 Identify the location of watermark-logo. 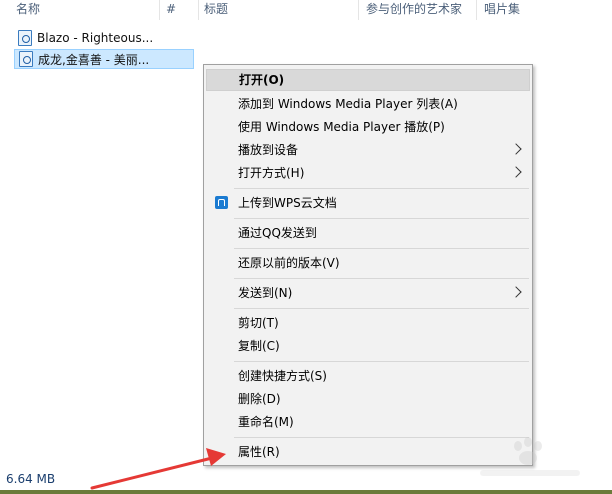
(530, 456).